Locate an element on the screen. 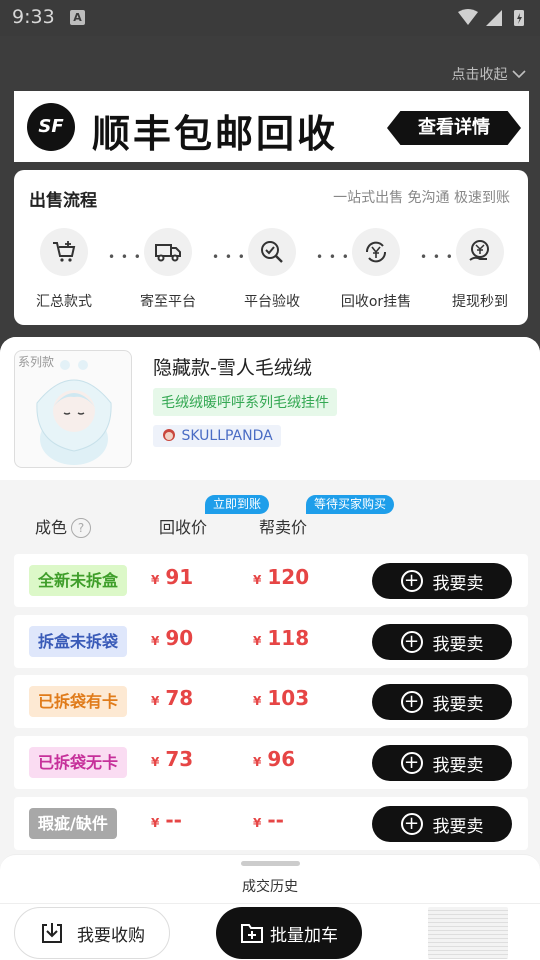 This screenshot has width=540, height=960. bottom-action-bar: 我要收购 批量加车 is located at coordinates (270, 931).